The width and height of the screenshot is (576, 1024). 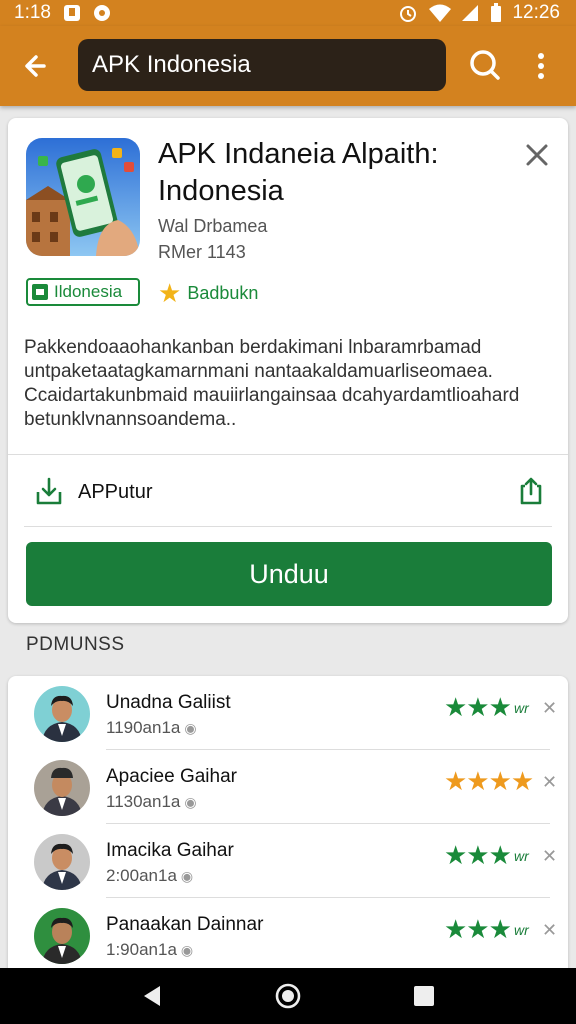 What do you see at coordinates (49, 491) in the screenshot?
I see `install-icon` at bounding box center [49, 491].